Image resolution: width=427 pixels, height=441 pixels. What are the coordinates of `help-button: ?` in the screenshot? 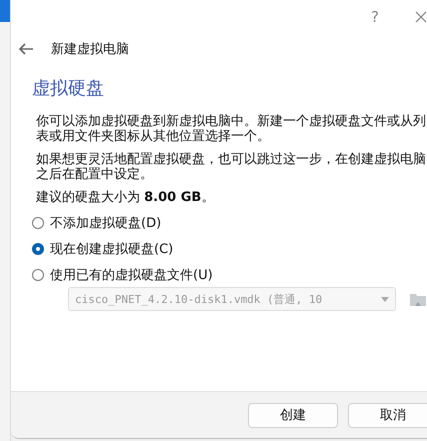 It's located at (375, 17).